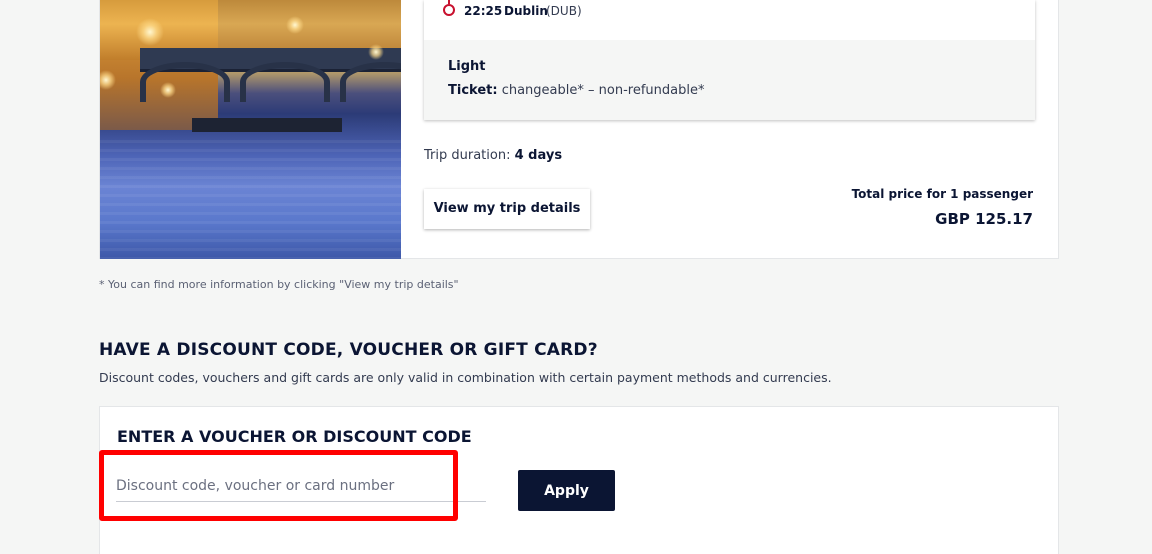 The width and height of the screenshot is (1152, 554). What do you see at coordinates (507, 209) in the screenshot?
I see `view-trip-details-button: View my trip details` at bounding box center [507, 209].